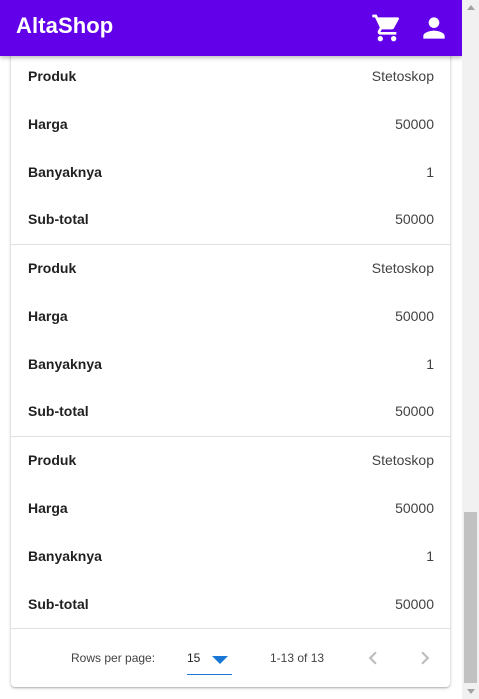  What do you see at coordinates (220, 660) in the screenshot?
I see `dropdown-arrow-icon` at bounding box center [220, 660].